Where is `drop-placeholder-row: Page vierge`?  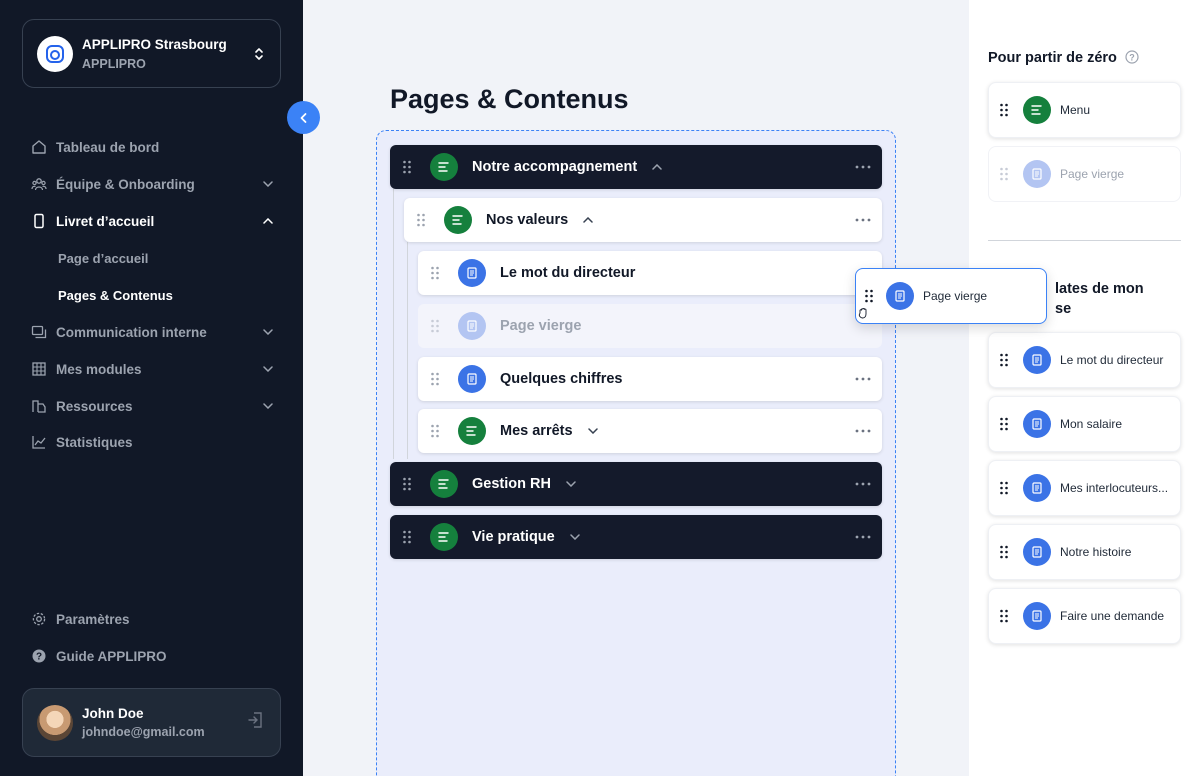
drop-placeholder-row: Page vierge is located at coordinates (650, 326).